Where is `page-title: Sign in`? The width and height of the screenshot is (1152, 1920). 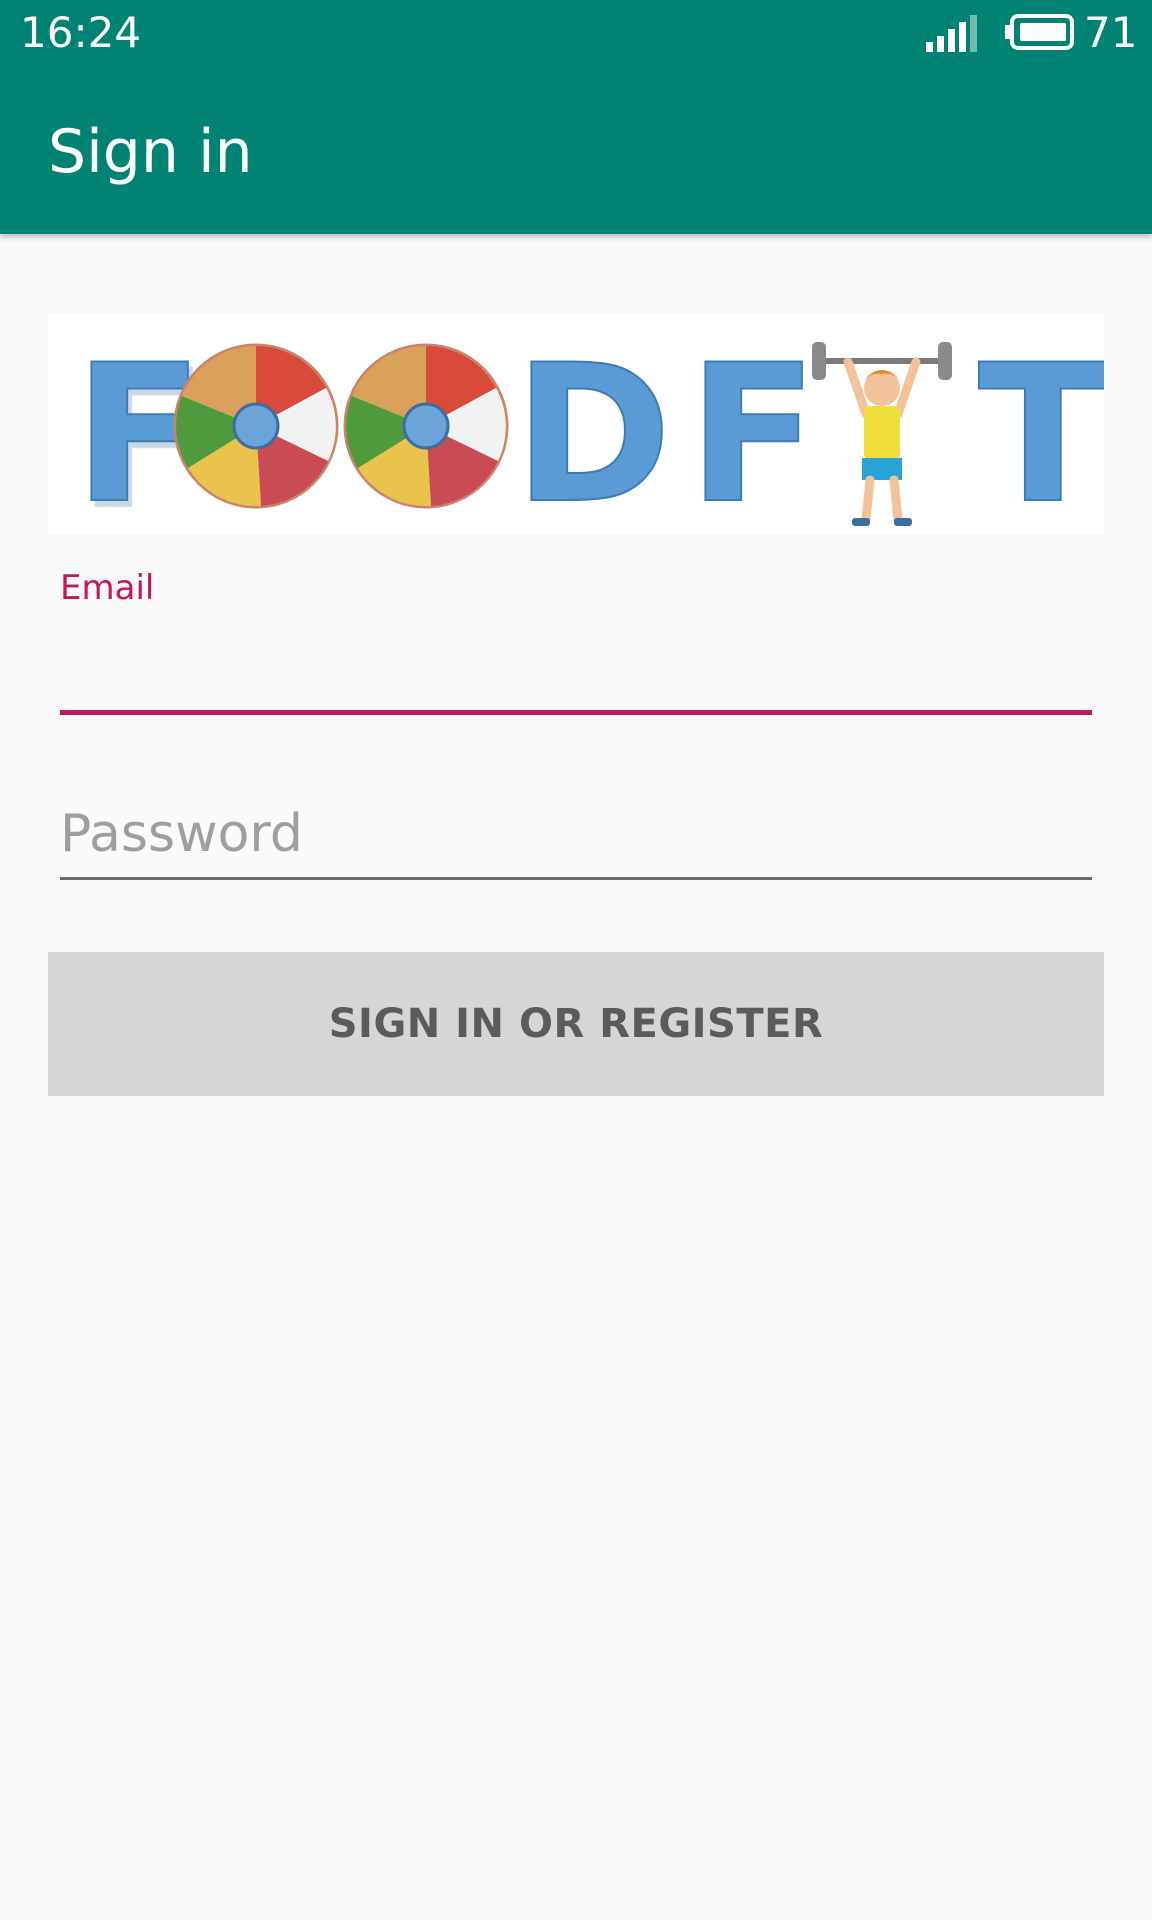 page-title: Sign in is located at coordinates (150, 152).